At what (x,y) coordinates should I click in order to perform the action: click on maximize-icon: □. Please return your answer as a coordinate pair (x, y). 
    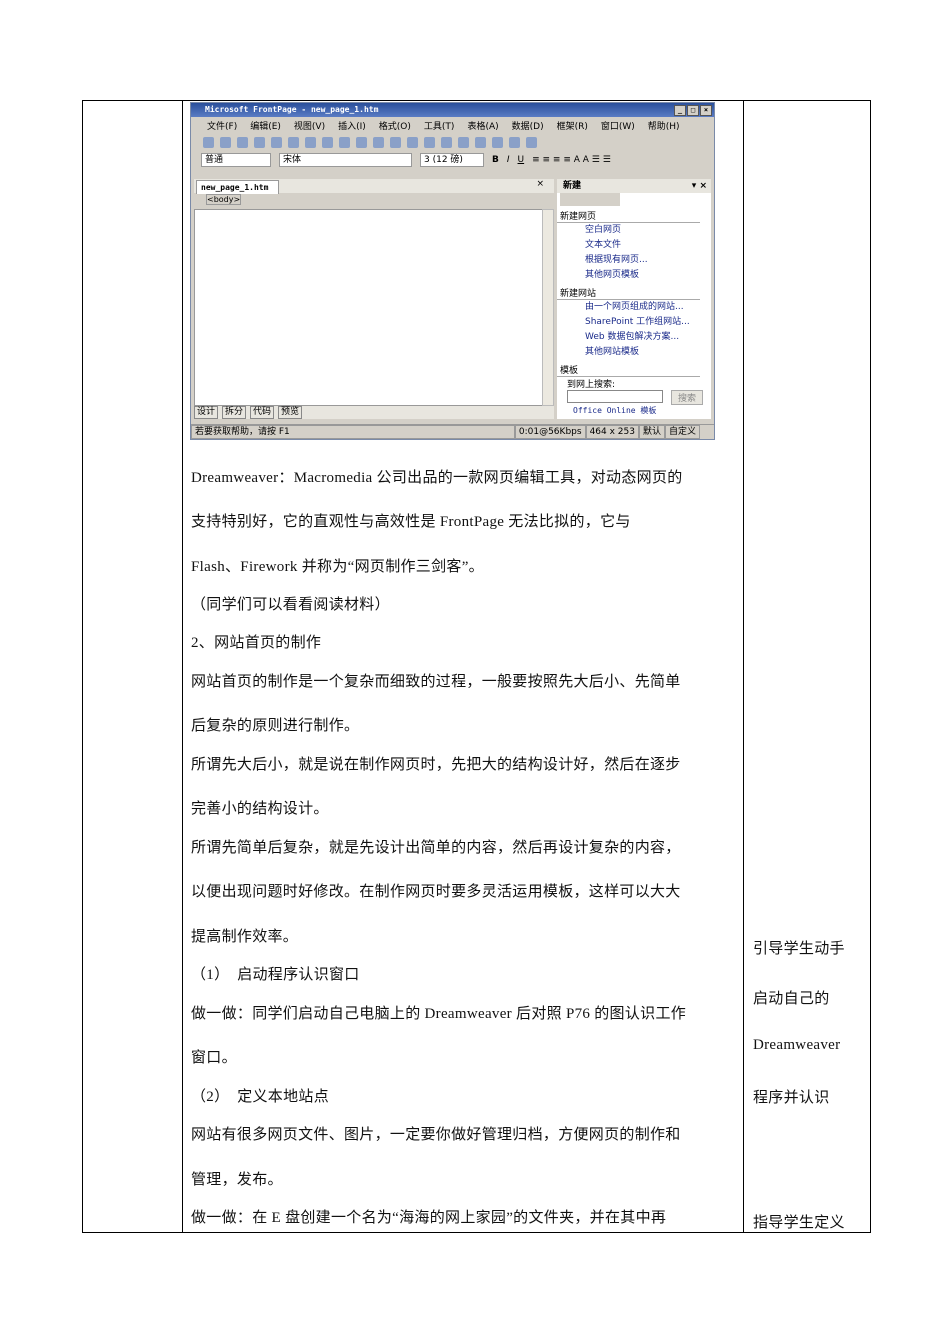
    Looking at the image, I should click on (693, 110).